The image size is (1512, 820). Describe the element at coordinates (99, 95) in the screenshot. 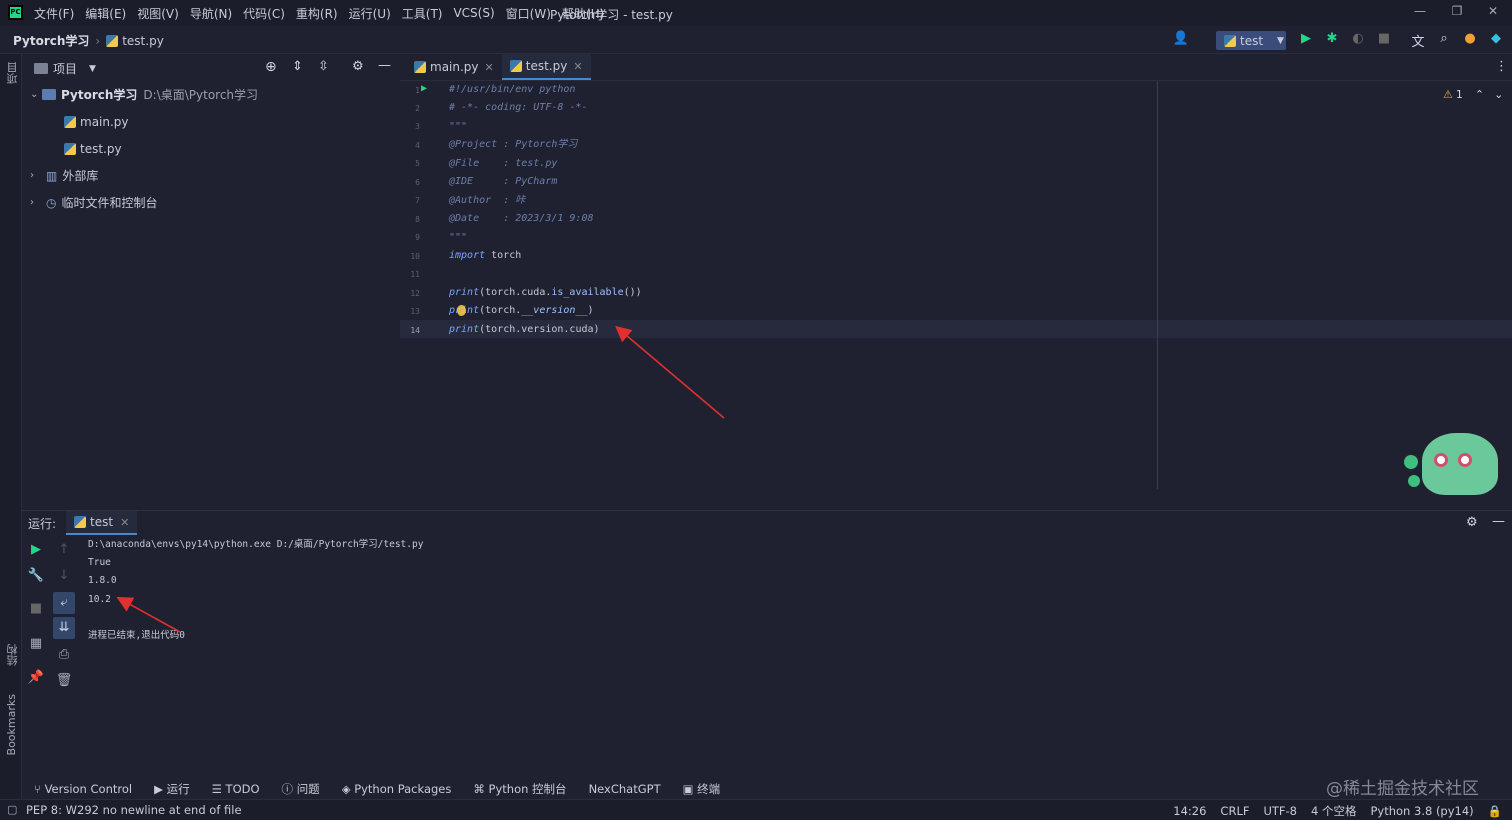

I see `tree-root-name: Pytorch学习` at that location.